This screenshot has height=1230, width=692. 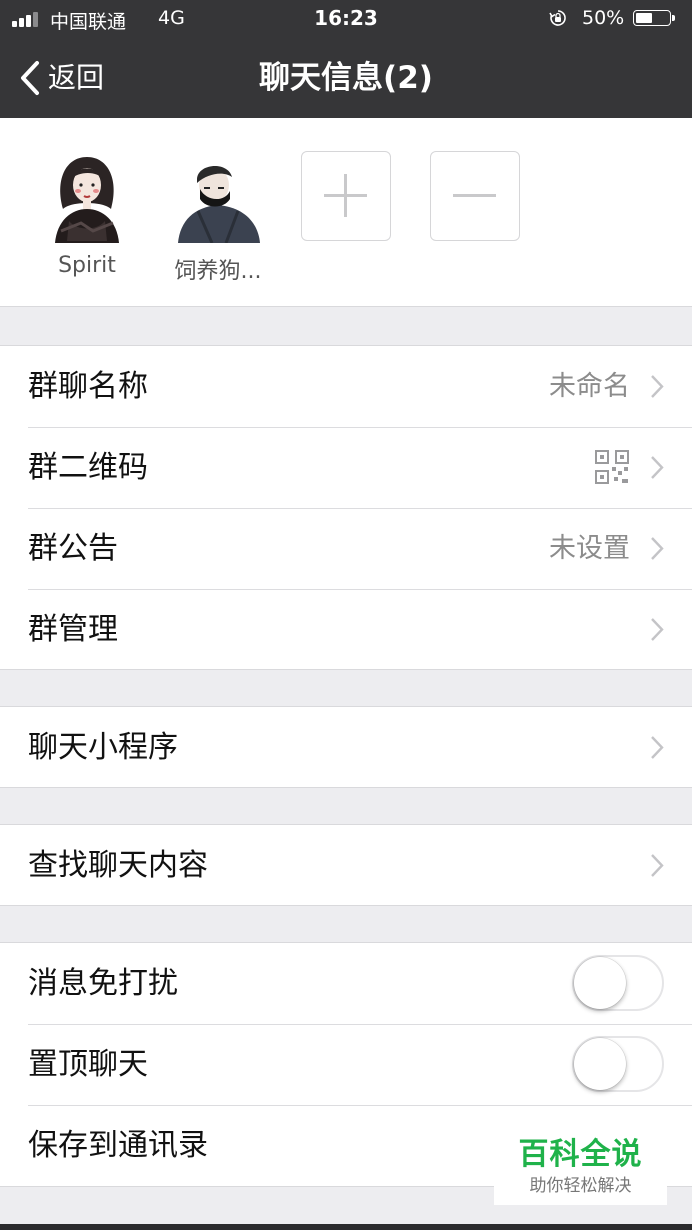 I want to click on search-chat-label: 查找聊天内容, so click(x=118, y=865).